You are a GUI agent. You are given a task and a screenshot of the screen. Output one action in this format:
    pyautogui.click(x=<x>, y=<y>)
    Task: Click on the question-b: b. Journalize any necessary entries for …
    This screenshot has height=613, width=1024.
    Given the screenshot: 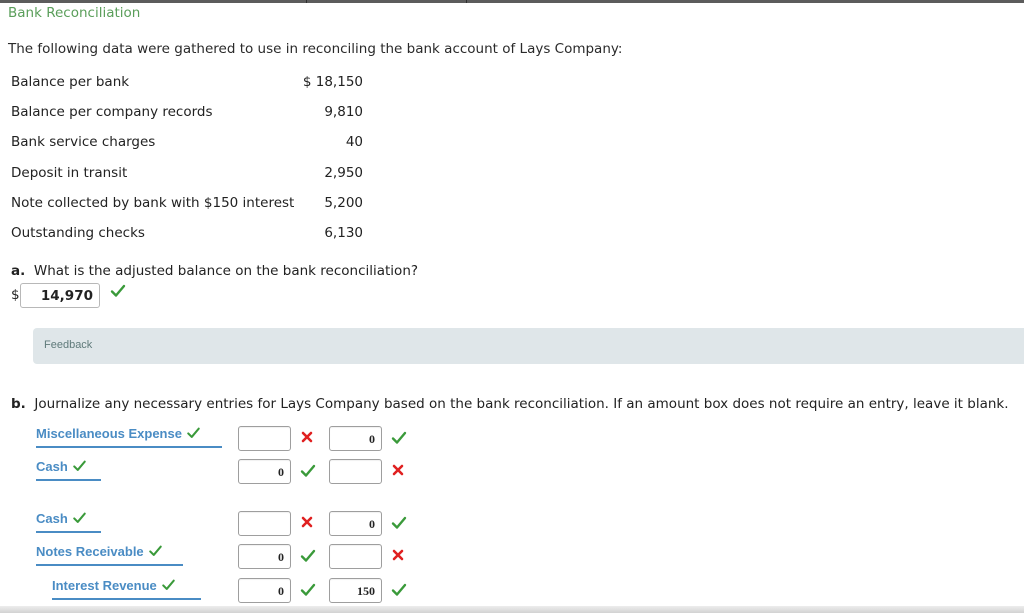 What is the action you would take?
    pyautogui.click(x=510, y=404)
    